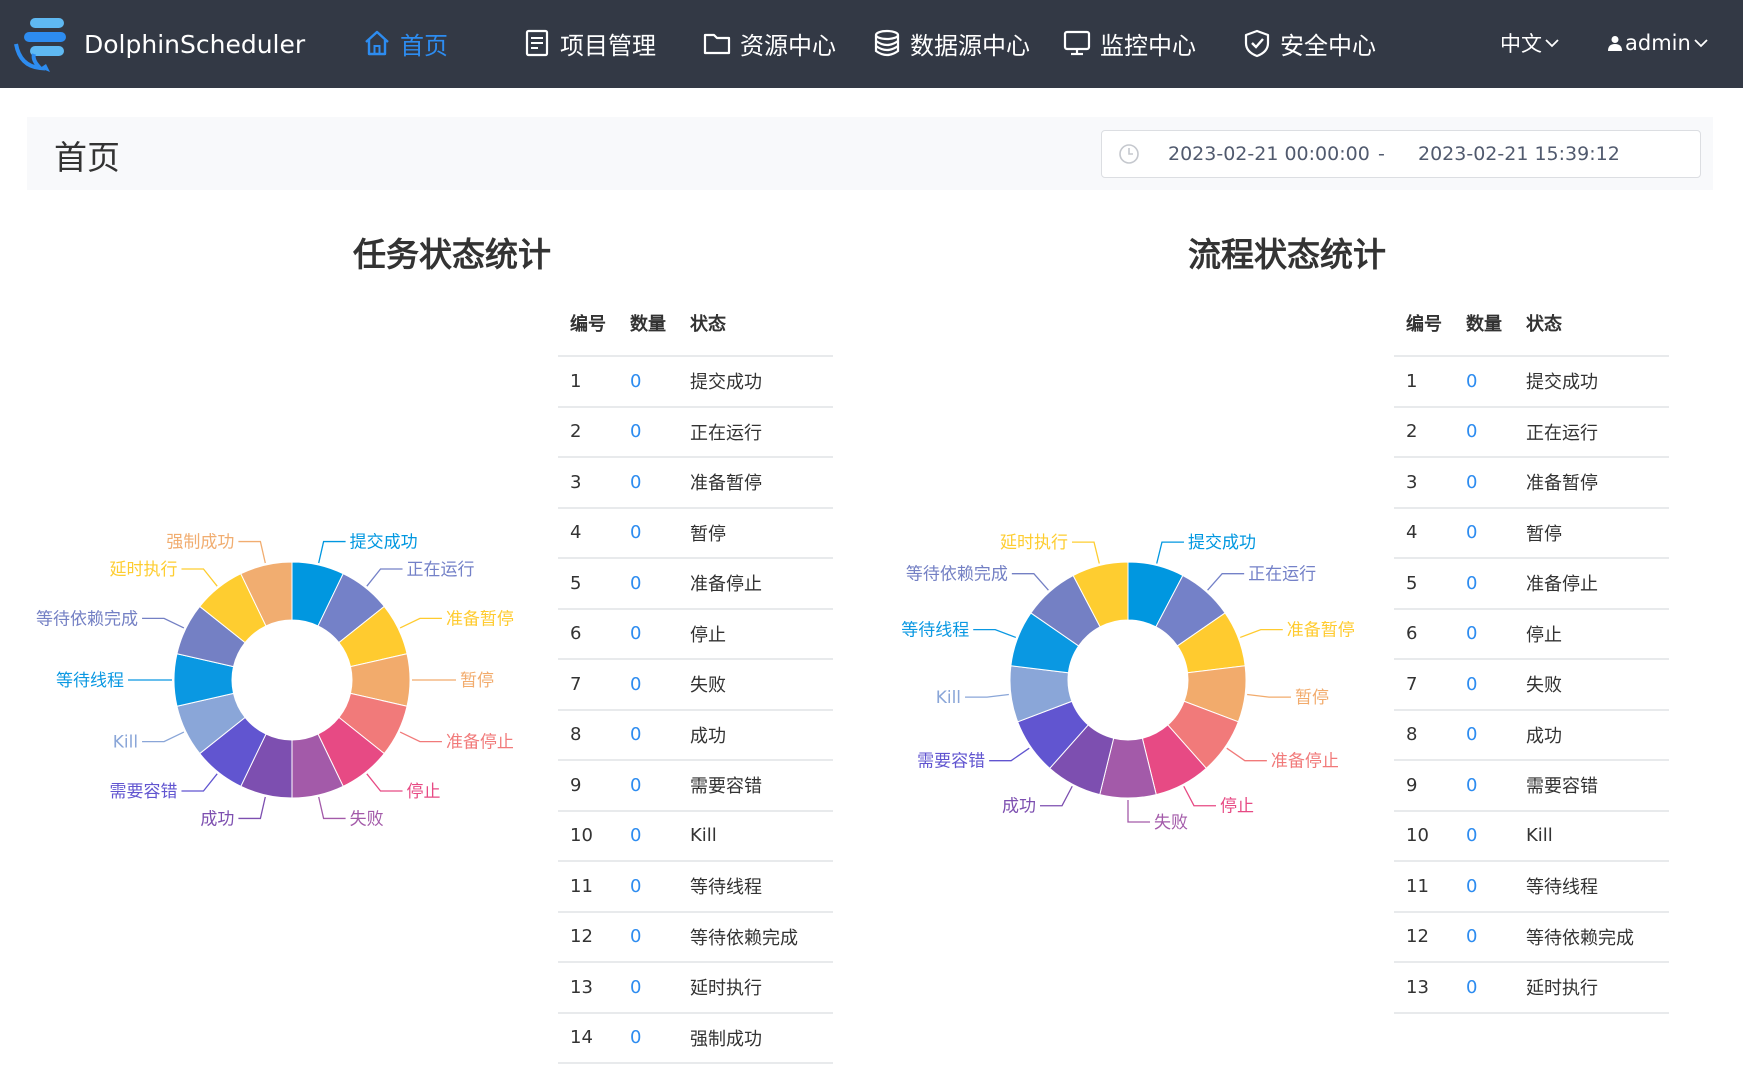  What do you see at coordinates (588, 1038) in the screenshot?
I see `cell-id: 14` at bounding box center [588, 1038].